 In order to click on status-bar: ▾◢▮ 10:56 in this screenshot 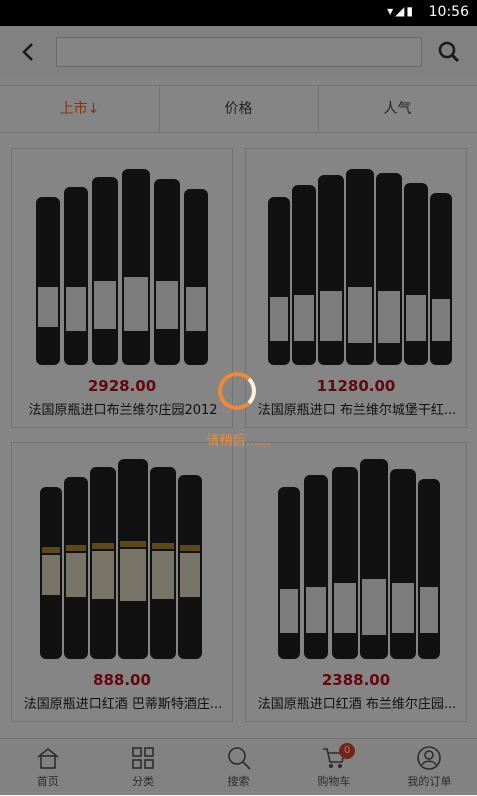, I will do `click(238, 13)`.